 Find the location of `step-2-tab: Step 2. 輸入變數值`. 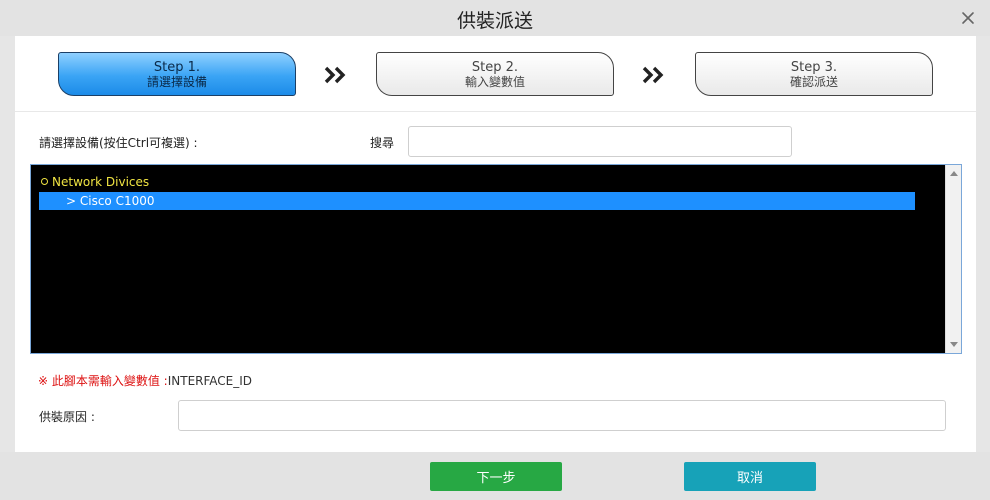

step-2-tab: Step 2. 輸入變數值 is located at coordinates (495, 74).